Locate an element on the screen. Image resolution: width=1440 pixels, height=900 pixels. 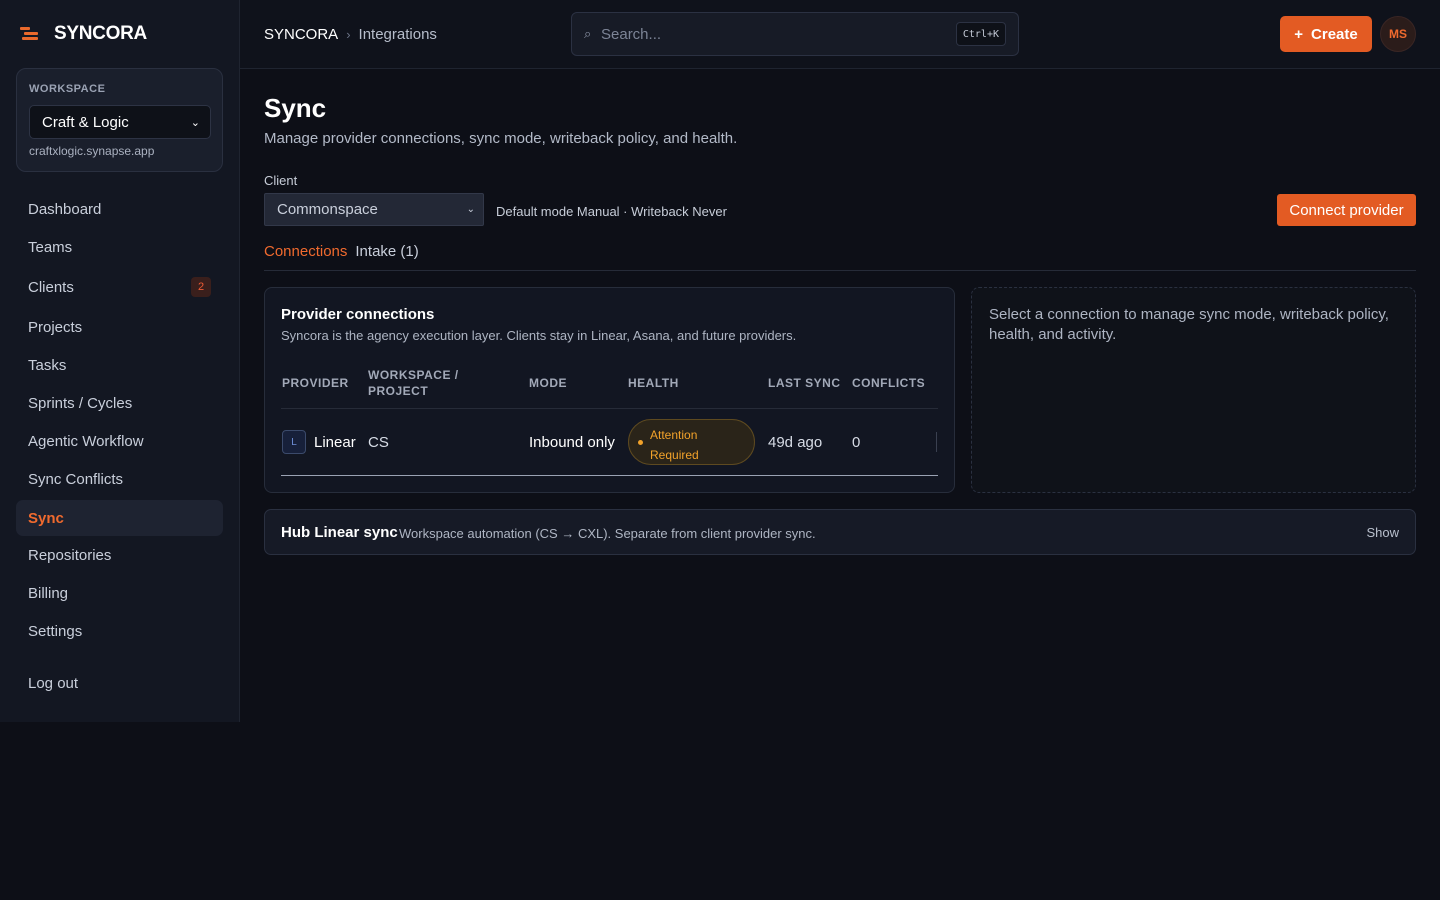
syncora-logo-icon is located at coordinates (30, 34).